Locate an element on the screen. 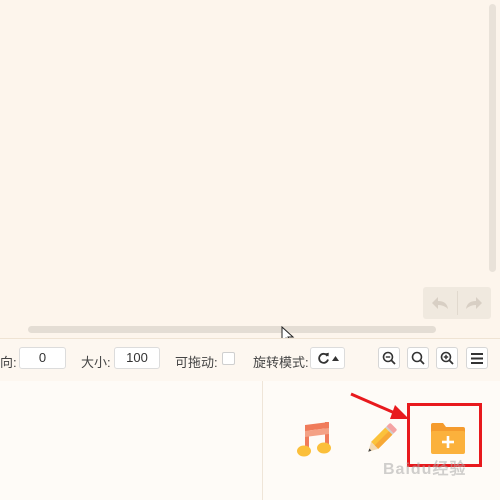 This screenshot has height=500, width=500. horizontal-scrollbar is located at coordinates (232, 329).